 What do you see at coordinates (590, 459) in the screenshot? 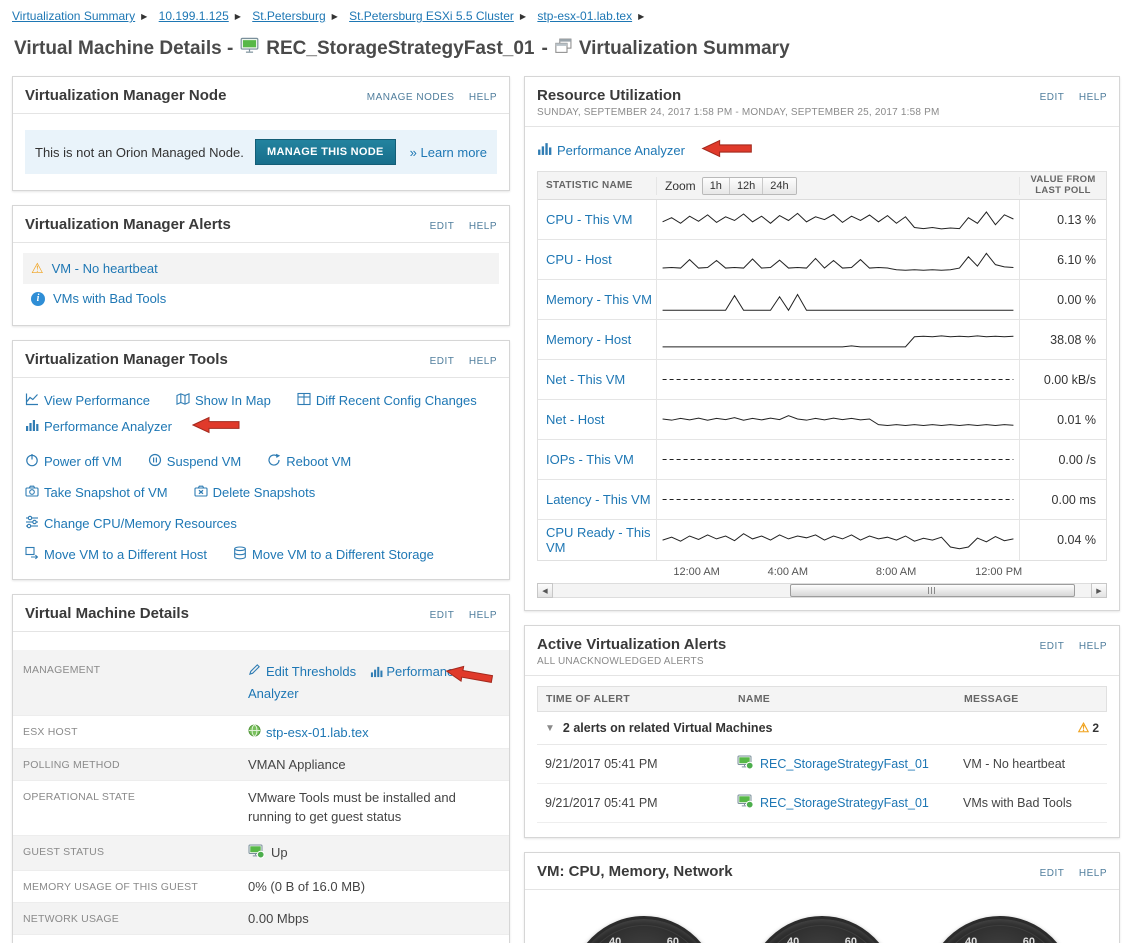
I see `stat-link: IOPs - This VM` at bounding box center [590, 459].